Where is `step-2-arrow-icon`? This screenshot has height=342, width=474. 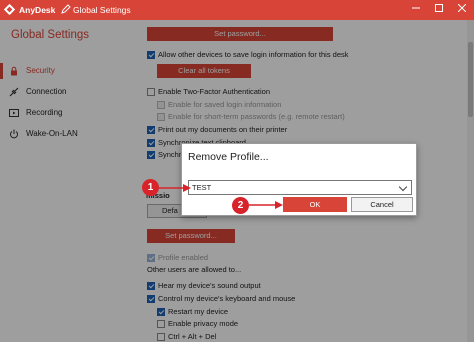
step-2-arrow-icon is located at coordinates (266, 205).